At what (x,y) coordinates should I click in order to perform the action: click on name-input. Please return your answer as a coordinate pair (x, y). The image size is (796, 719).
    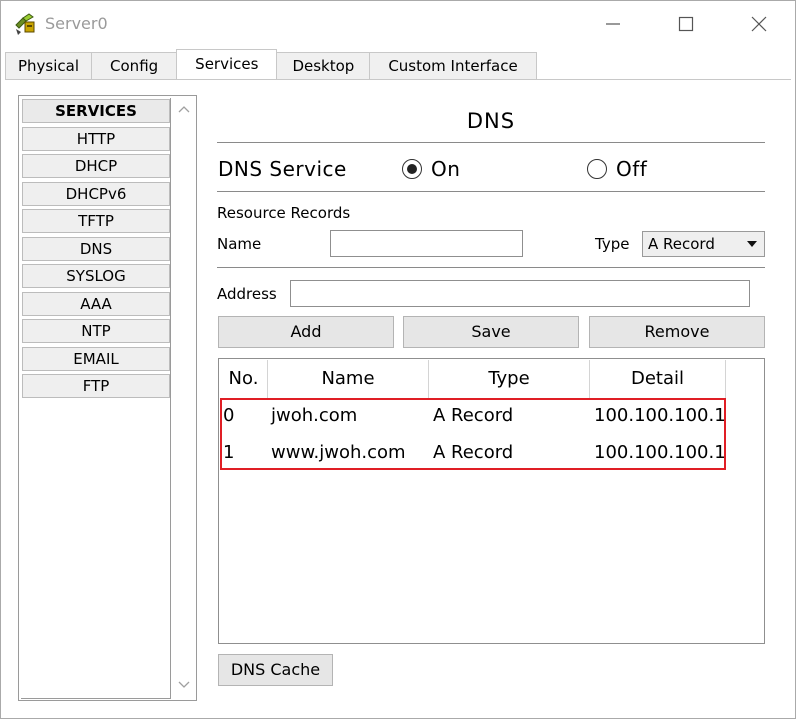
    Looking at the image, I should click on (426, 243).